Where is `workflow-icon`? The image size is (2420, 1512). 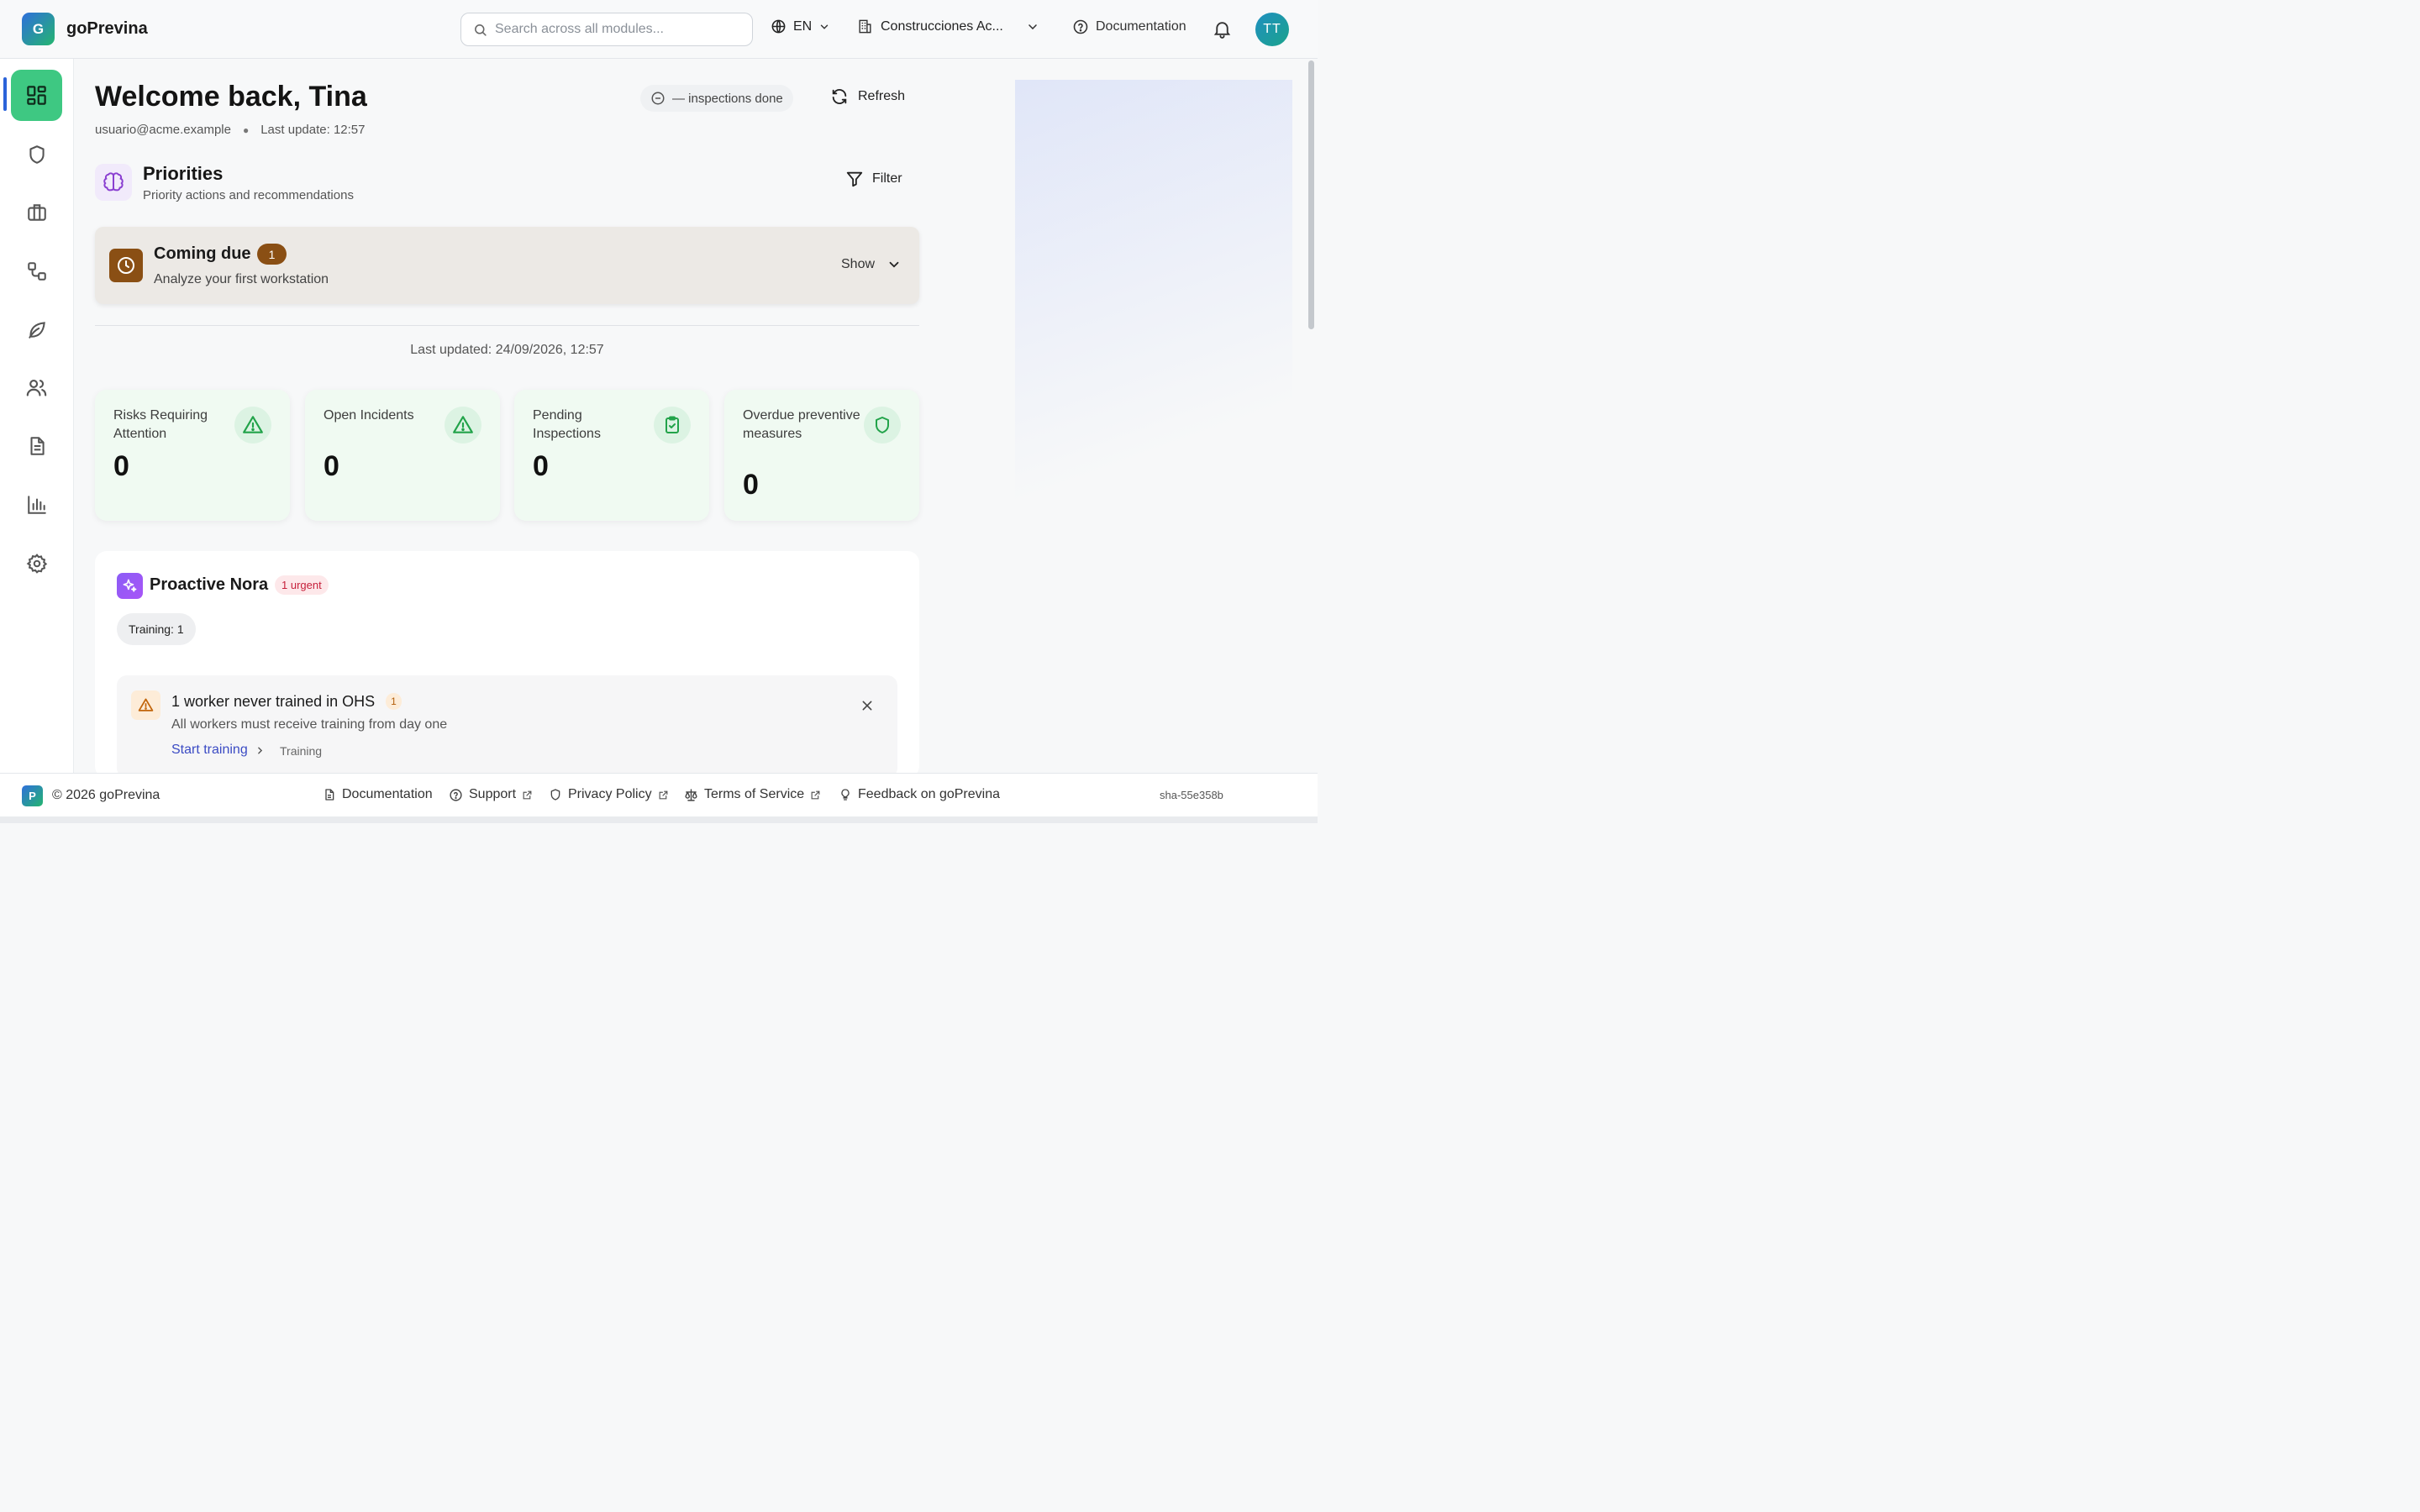 workflow-icon is located at coordinates (37, 271).